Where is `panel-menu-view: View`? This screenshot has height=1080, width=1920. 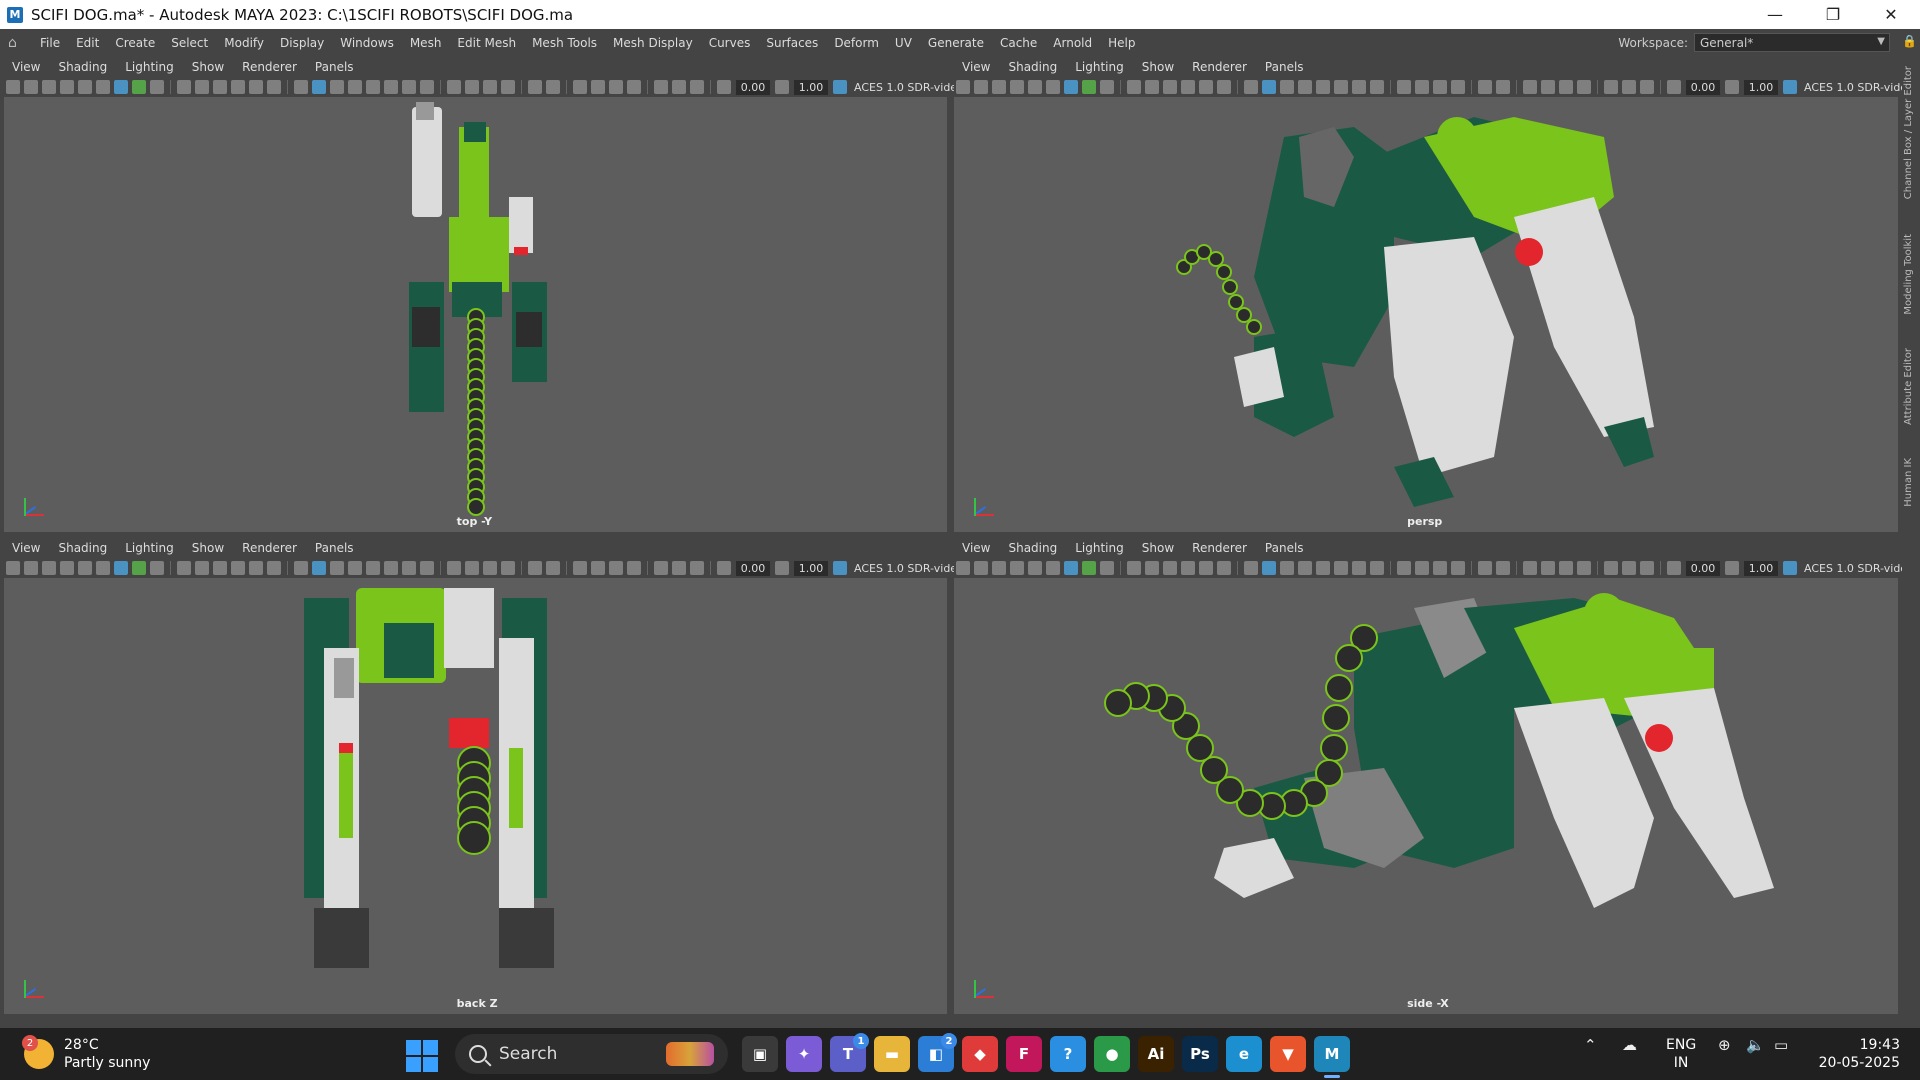
panel-menu-view: View is located at coordinates (976, 67).